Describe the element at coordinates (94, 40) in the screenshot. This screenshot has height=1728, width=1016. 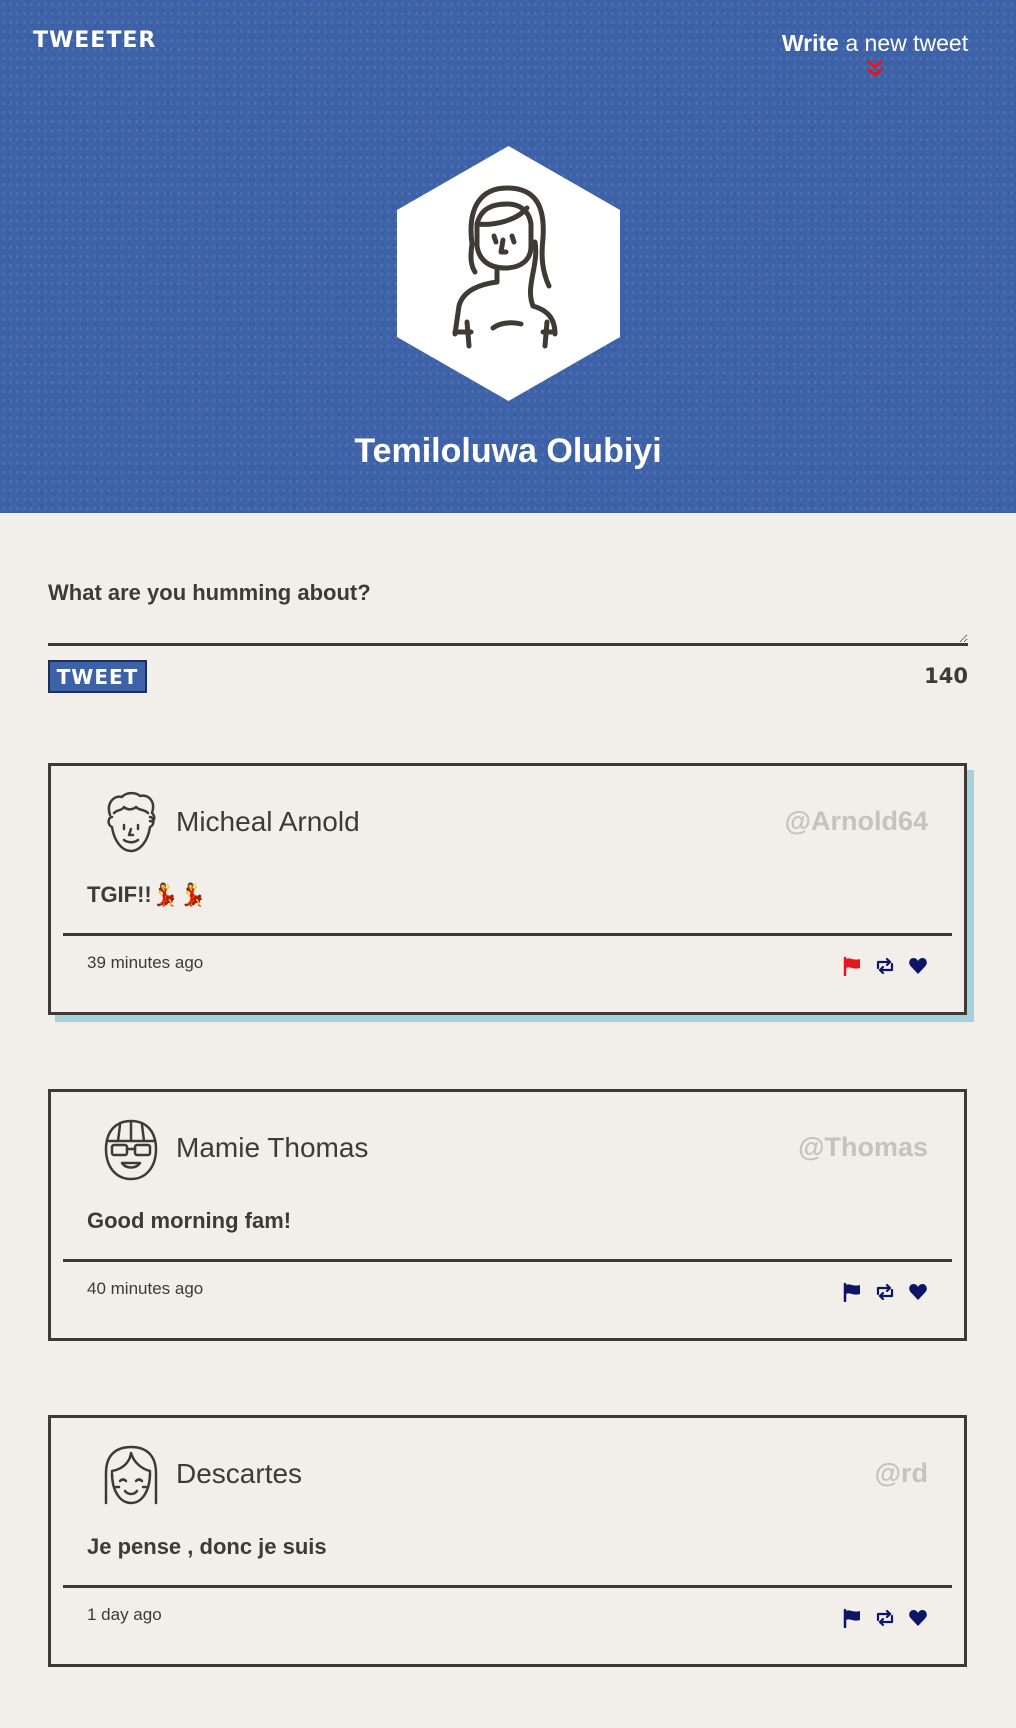
I see `logo: TWEETER` at that location.